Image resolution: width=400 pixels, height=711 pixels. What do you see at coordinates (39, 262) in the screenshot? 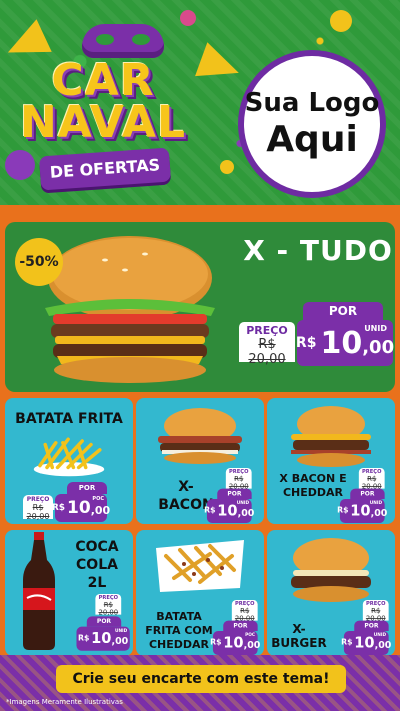
I see `discount-badge: -50%` at bounding box center [39, 262].